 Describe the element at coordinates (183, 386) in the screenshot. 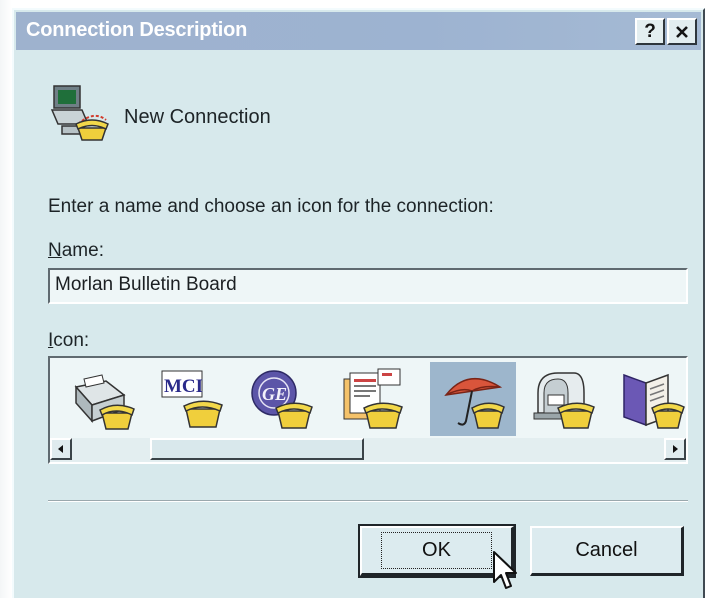

I see `mci-logo-text: MCI` at that location.